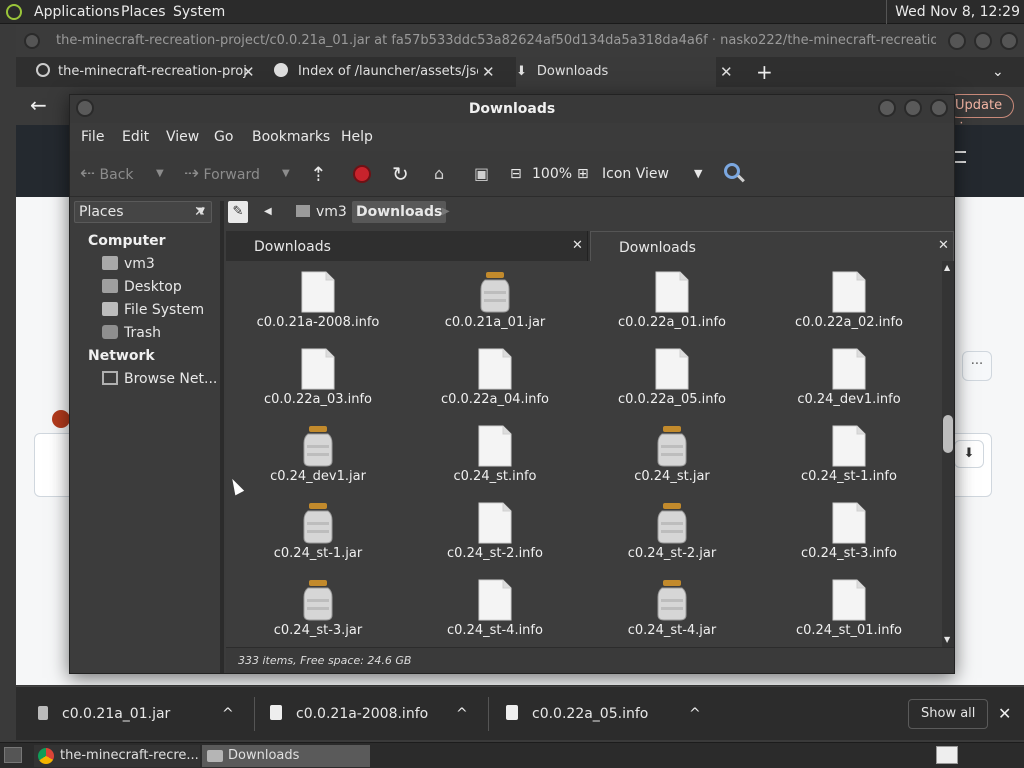  I want to click on forward-button: ⇢ Forward, so click(222, 174).